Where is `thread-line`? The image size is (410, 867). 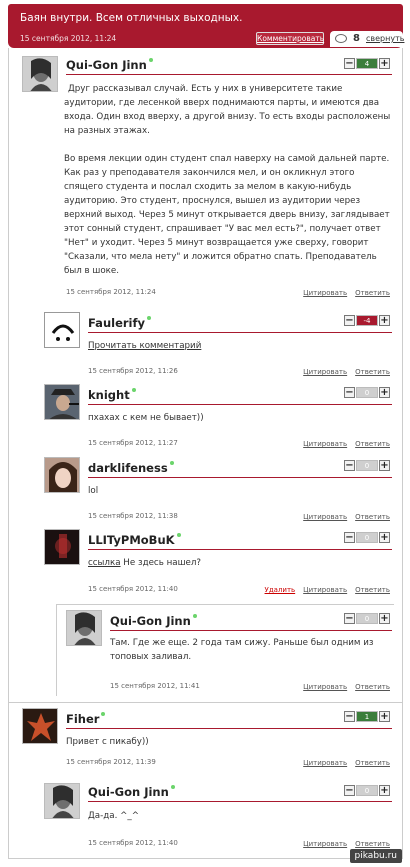 thread-line is located at coordinates (225, 604).